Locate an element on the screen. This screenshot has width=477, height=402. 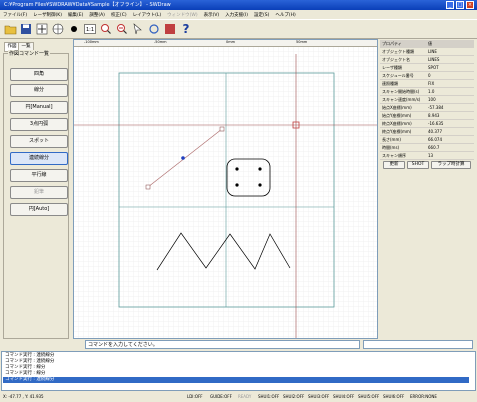
cmd-arc3-button: 3点円弧 is located at coordinates (39, 124).